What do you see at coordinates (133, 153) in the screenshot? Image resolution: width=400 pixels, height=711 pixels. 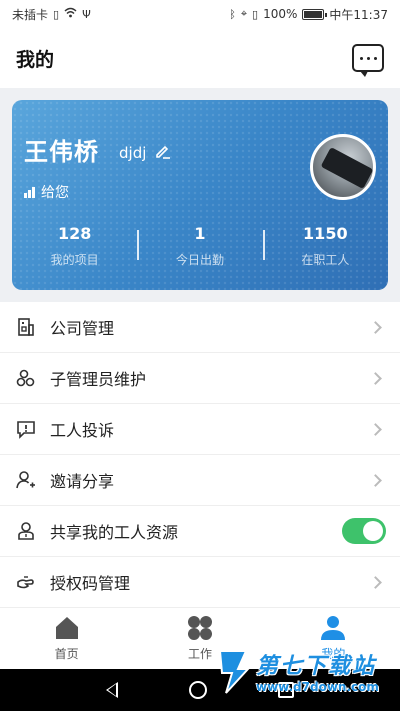 I see `user-nickname: djdj` at bounding box center [133, 153].